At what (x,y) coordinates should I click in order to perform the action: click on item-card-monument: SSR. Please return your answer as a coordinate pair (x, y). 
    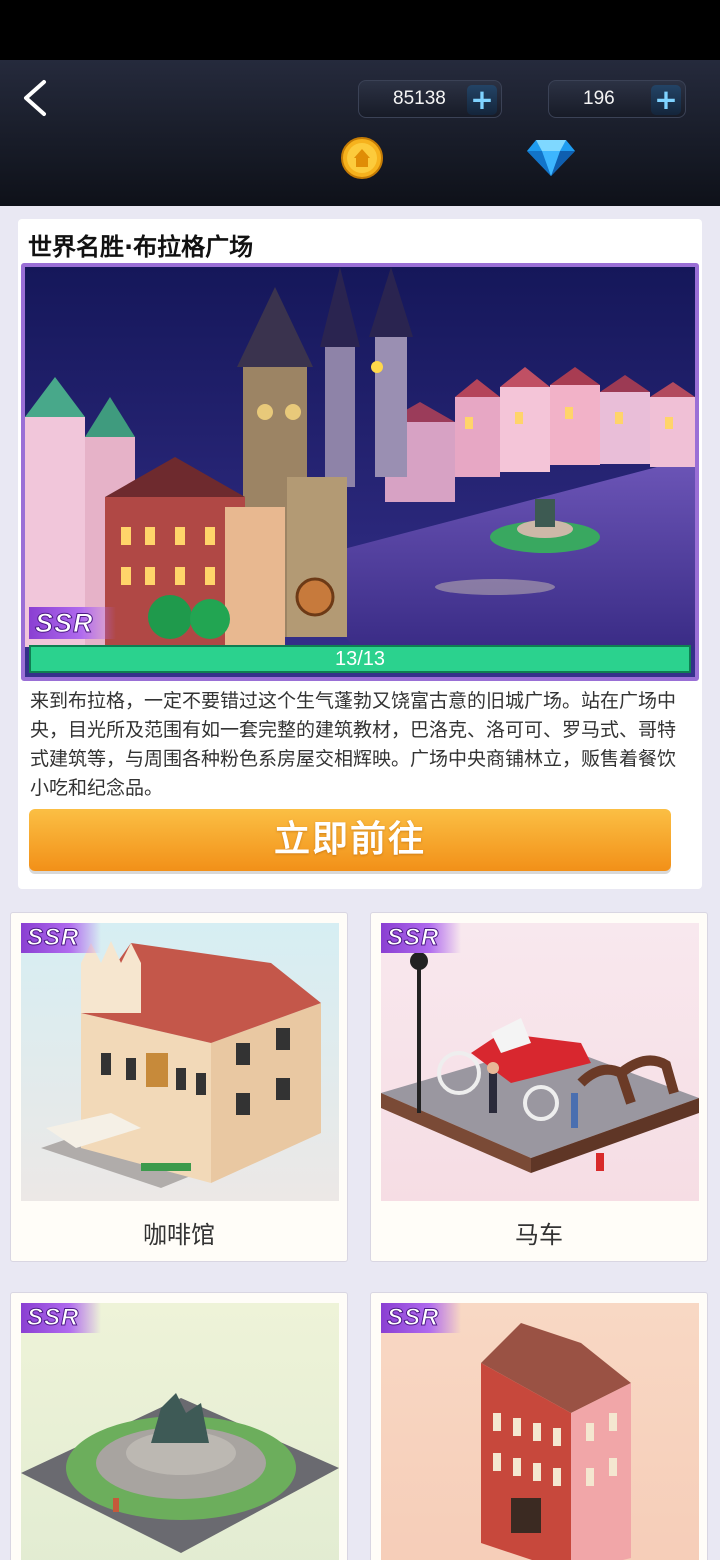
    Looking at the image, I should click on (179, 1426).